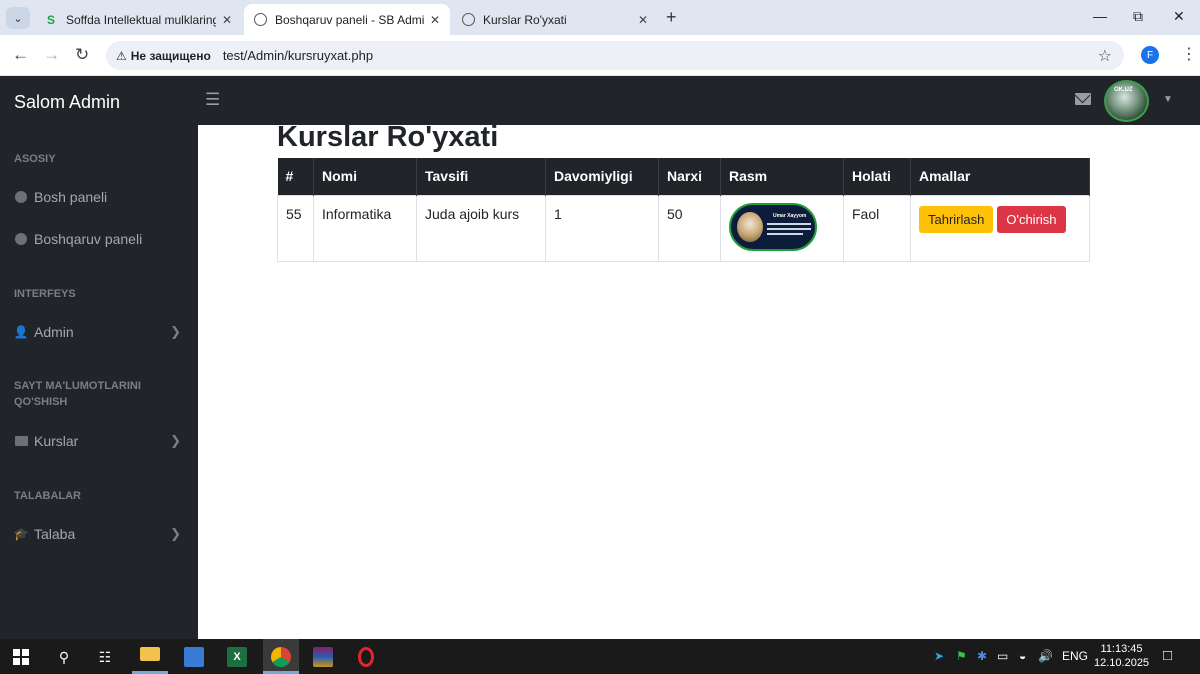 The height and width of the screenshot is (674, 1200). What do you see at coordinates (481, 228) in the screenshot?
I see `cell-tavsifi: Juda ajoib kurs` at bounding box center [481, 228].